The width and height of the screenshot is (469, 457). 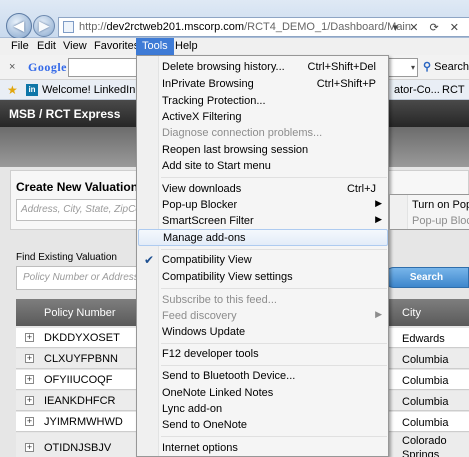 I want to click on menu-item-label: Lync add-on, so click(x=192, y=409).